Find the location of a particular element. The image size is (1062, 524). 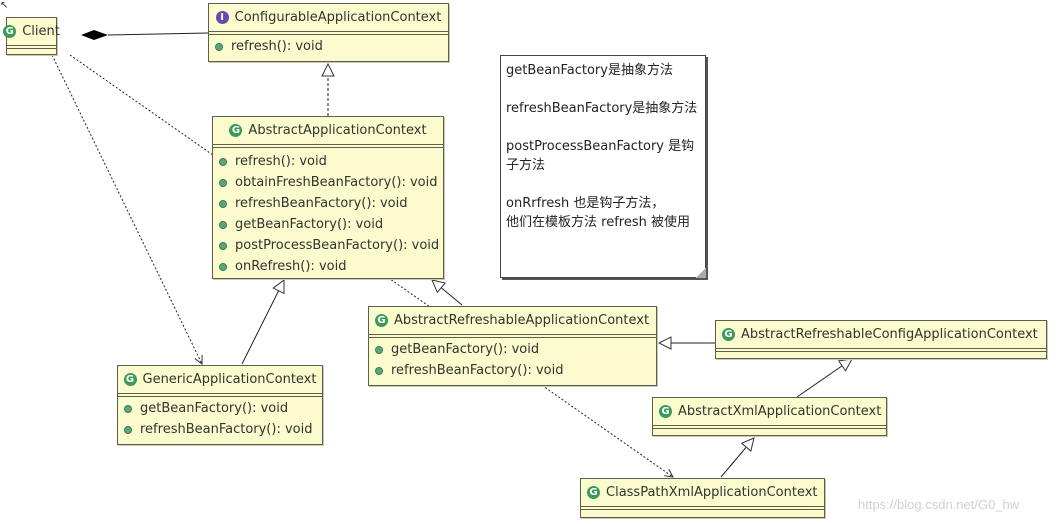

dependency-line-generic is located at coordinates (126, 209).